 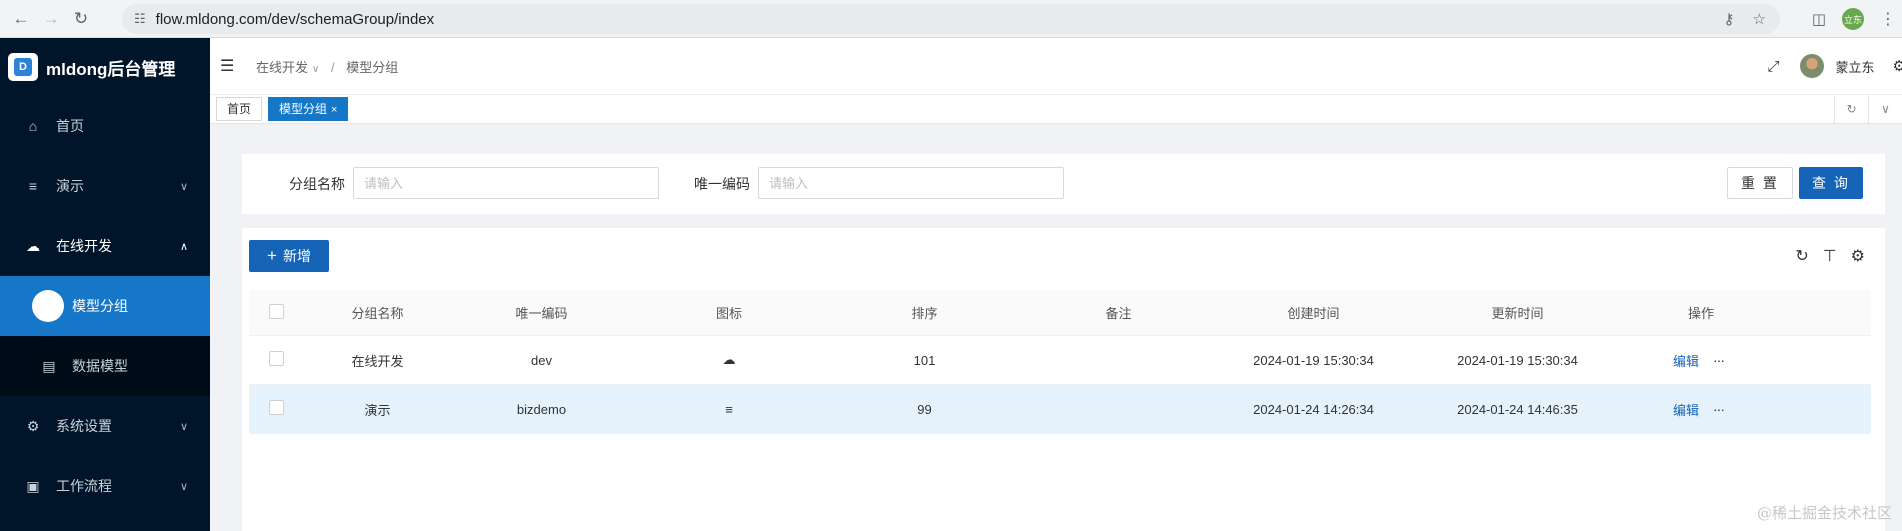 I want to click on key-icon: ⚷, so click(x=1729, y=19).